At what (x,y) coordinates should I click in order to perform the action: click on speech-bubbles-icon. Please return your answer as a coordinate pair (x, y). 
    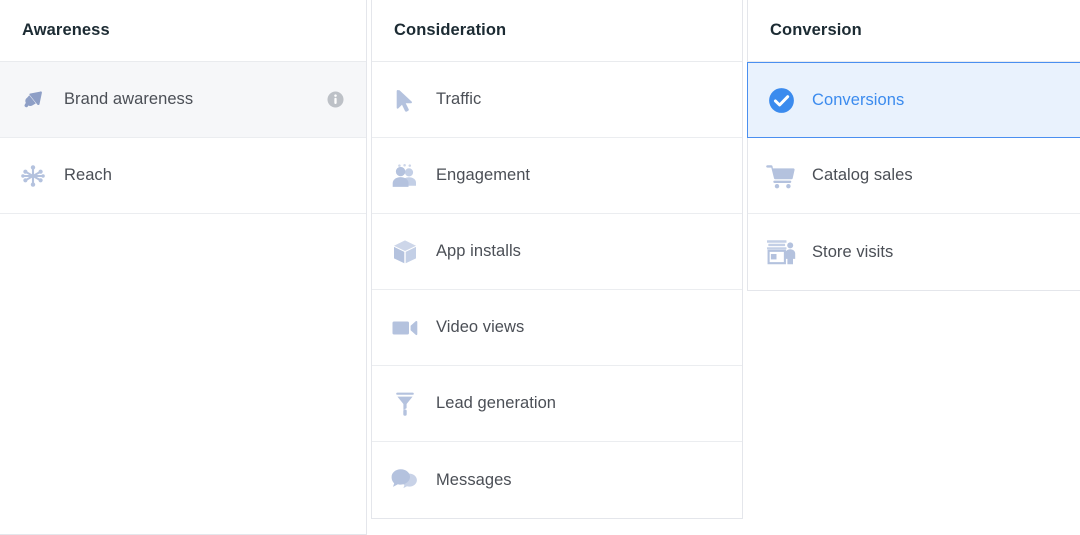
    Looking at the image, I should click on (405, 480).